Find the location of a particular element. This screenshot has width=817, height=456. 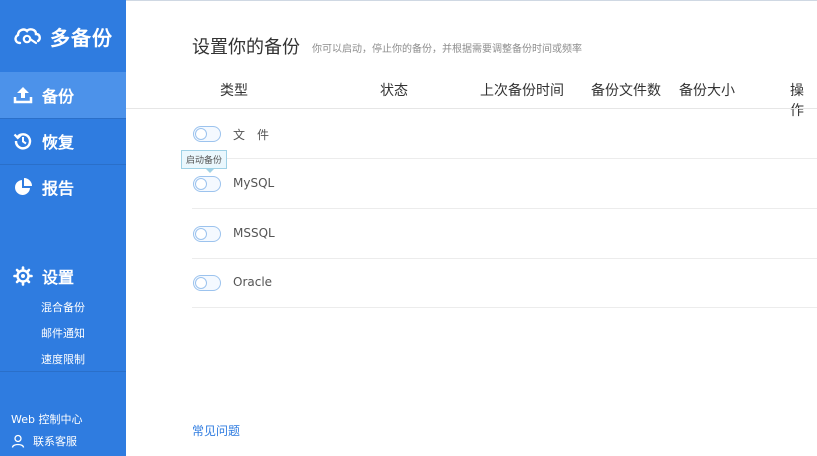

history-icon is located at coordinates (23, 141).